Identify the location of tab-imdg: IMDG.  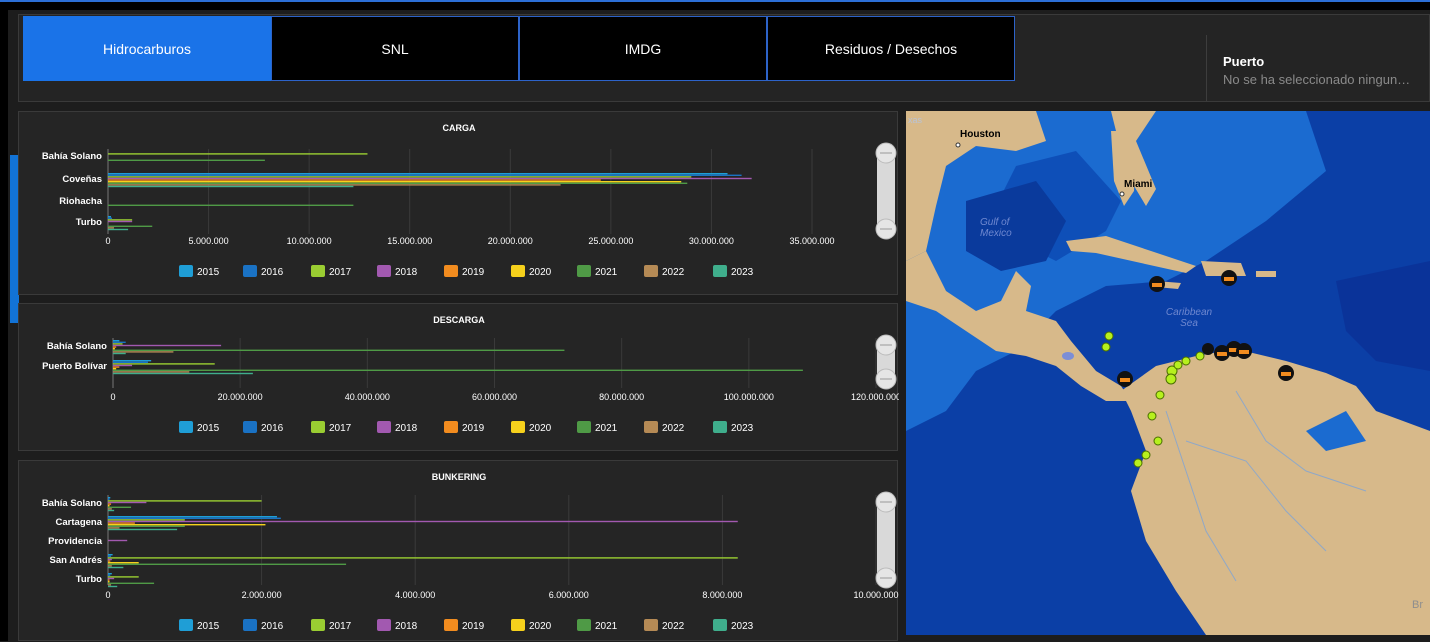
(643, 48).